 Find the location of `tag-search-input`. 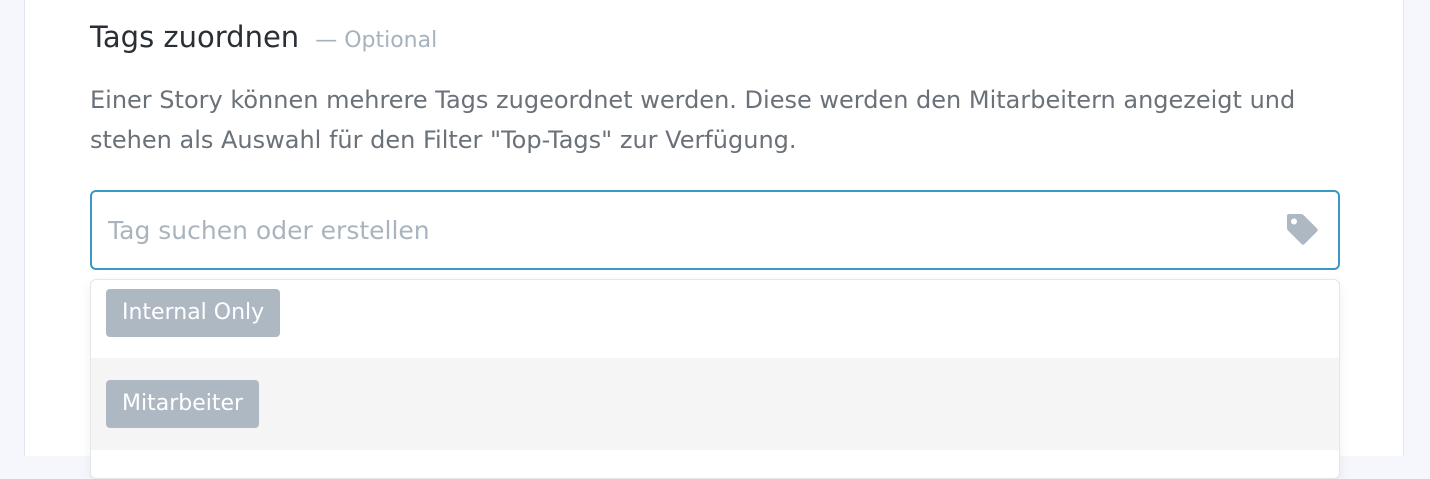

tag-search-input is located at coordinates (682, 230).